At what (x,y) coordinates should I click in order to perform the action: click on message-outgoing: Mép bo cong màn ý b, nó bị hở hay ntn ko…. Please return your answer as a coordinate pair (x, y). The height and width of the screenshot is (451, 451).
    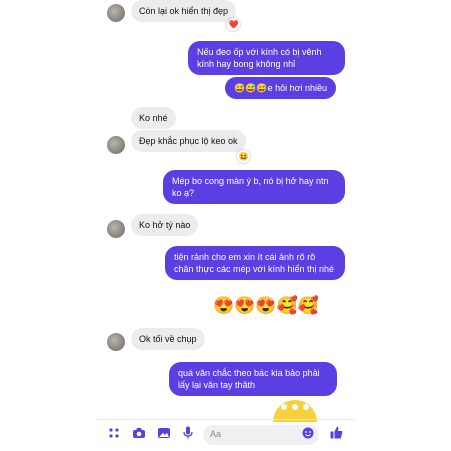
    Looking at the image, I should click on (254, 187).